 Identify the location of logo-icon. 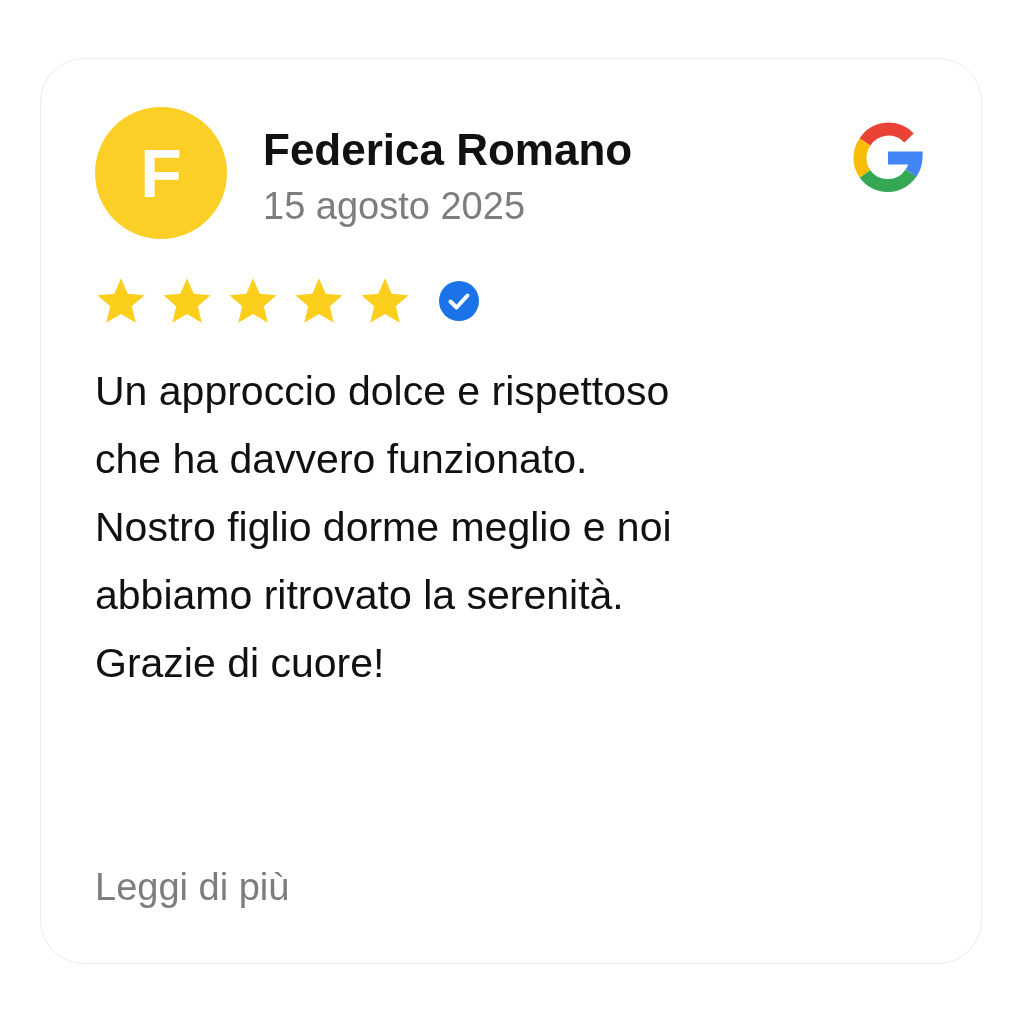
(888, 158).